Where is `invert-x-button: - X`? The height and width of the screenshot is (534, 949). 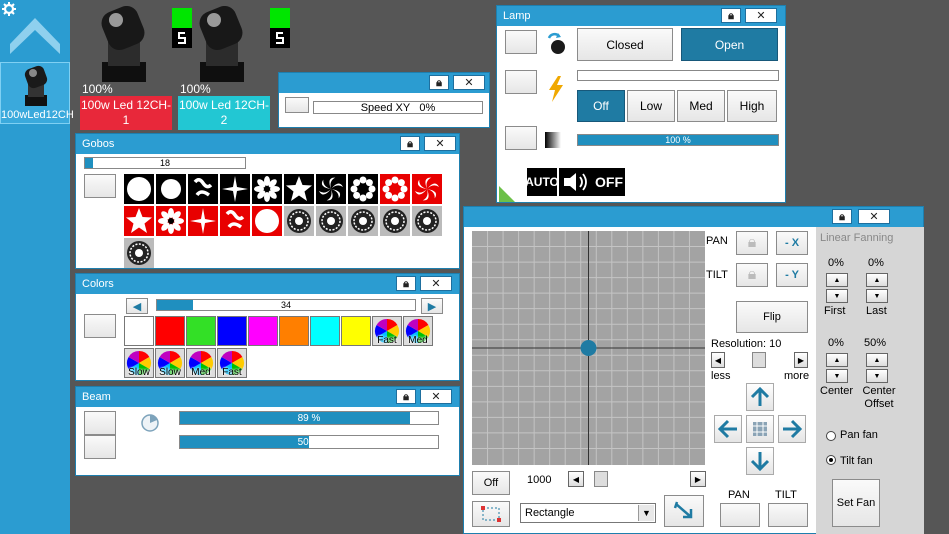 invert-x-button: - X is located at coordinates (792, 243).